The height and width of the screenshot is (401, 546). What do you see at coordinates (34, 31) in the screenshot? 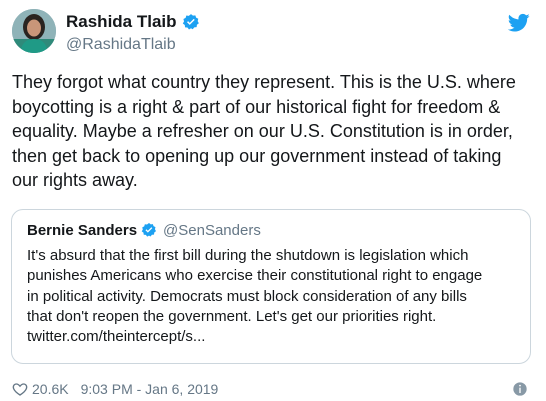
I see `avatar` at bounding box center [34, 31].